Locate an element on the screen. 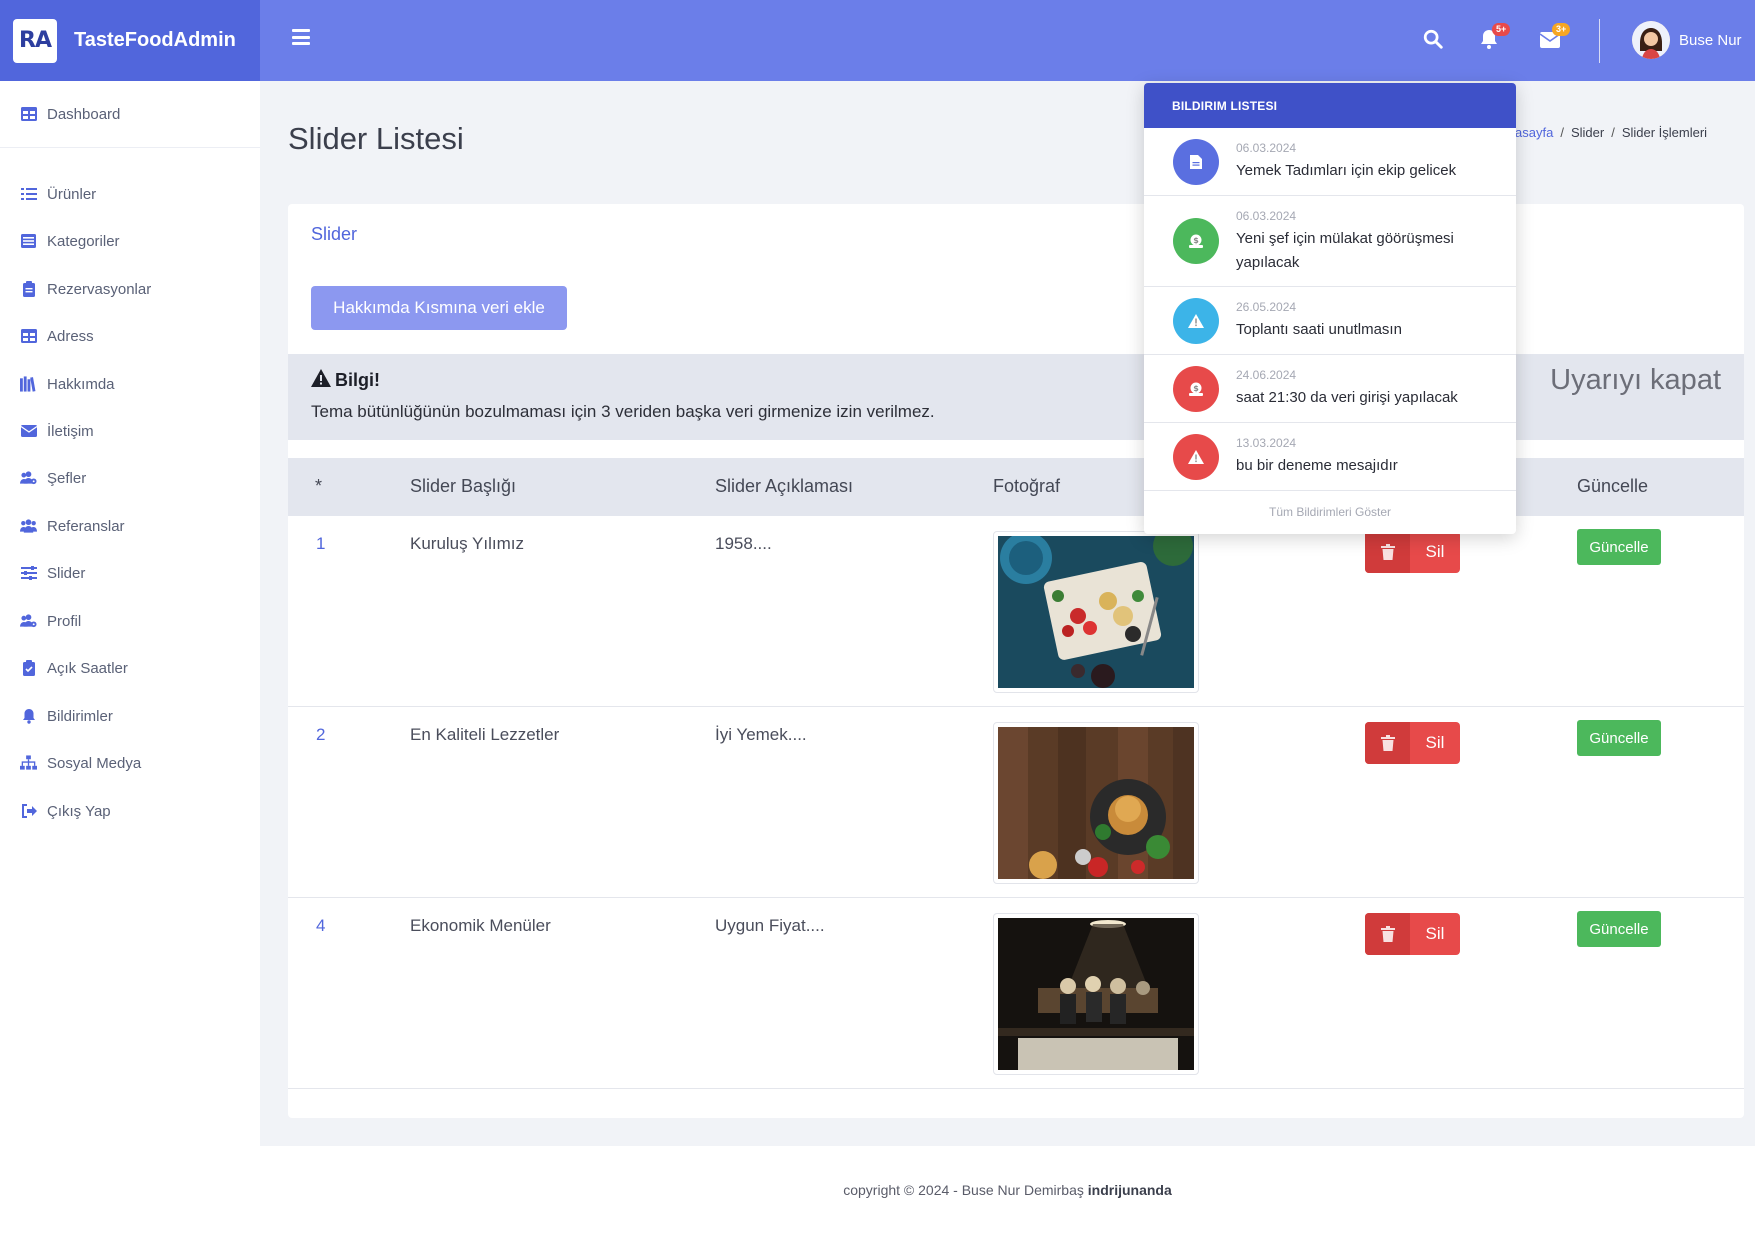 This screenshot has width=1755, height=1235. brand-name: TasteFoodAdmin is located at coordinates (155, 40).